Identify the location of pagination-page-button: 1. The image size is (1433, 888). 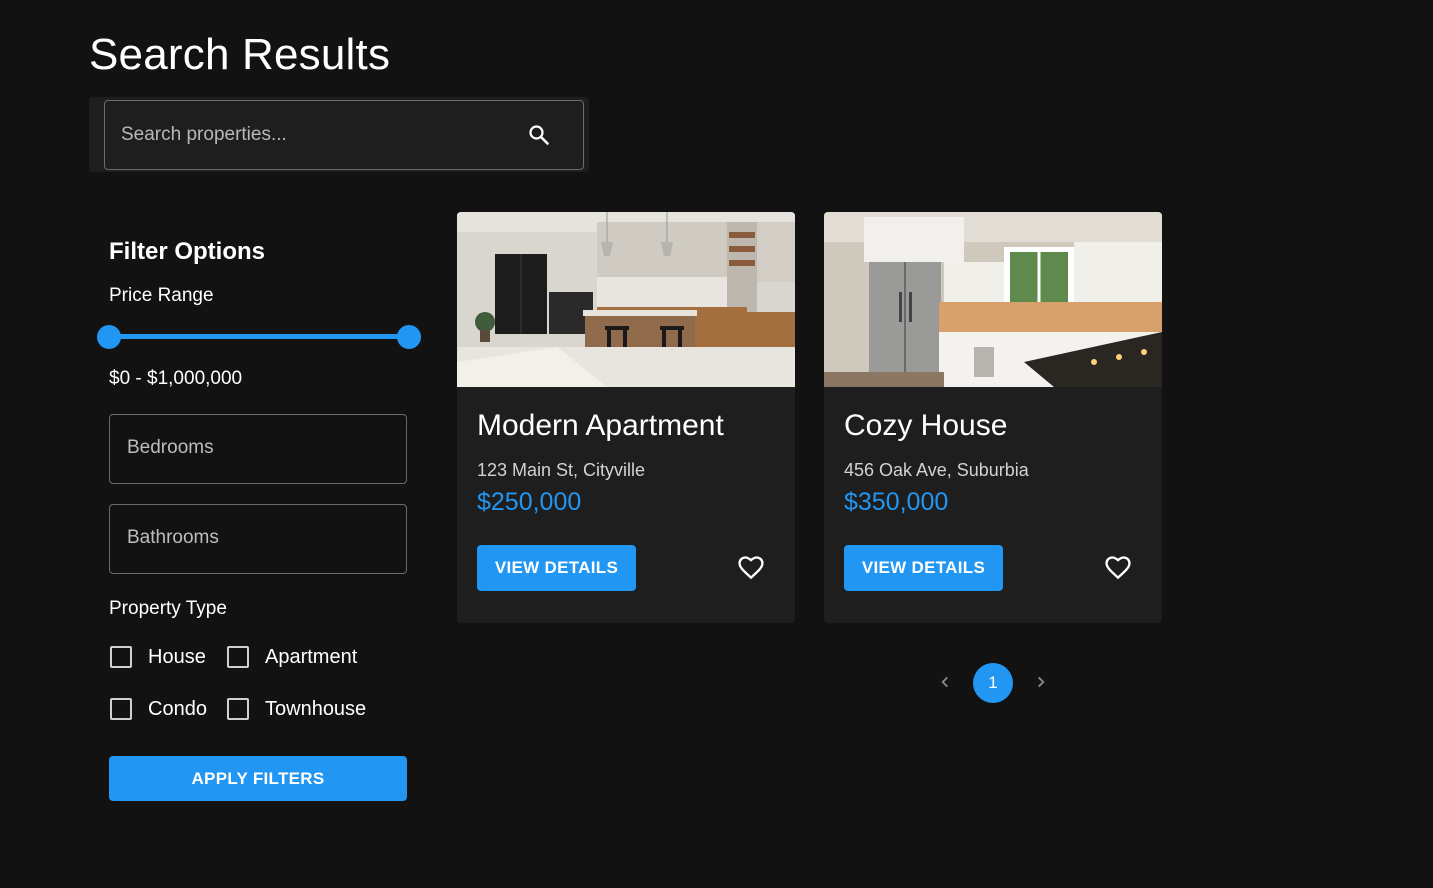
(993, 683).